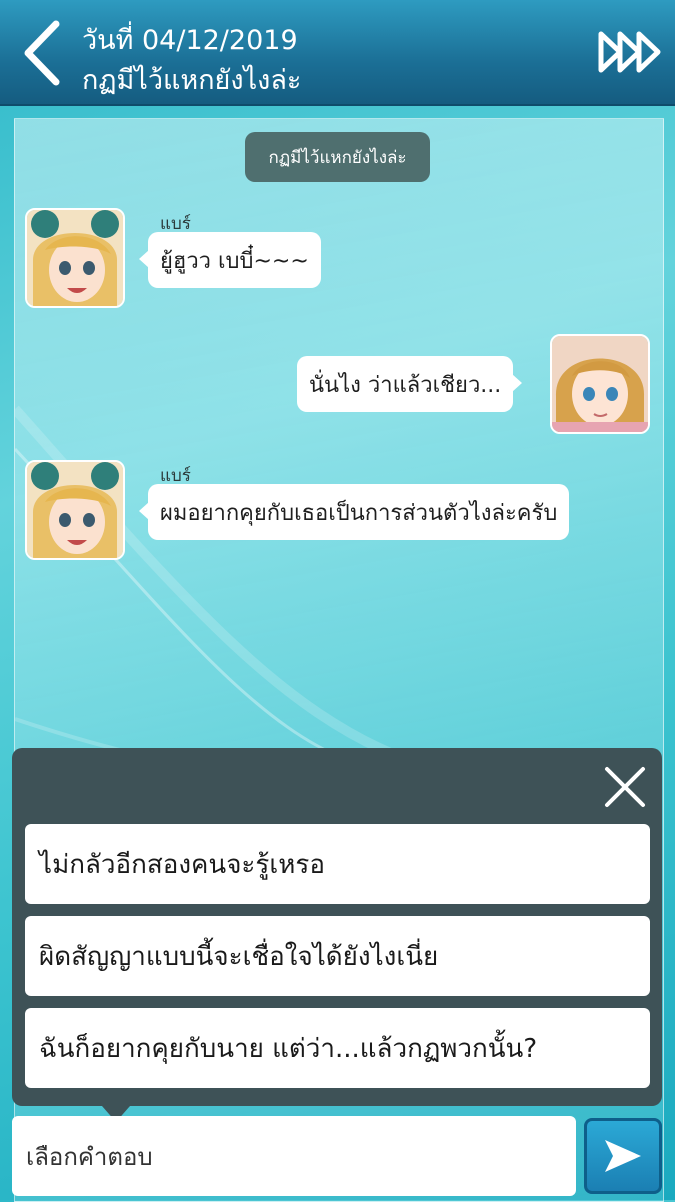  Describe the element at coordinates (337, 864) in the screenshot. I see `reply-choice-1: ไม่กลัวอีกสองคนจะรู้เหรอ` at that location.